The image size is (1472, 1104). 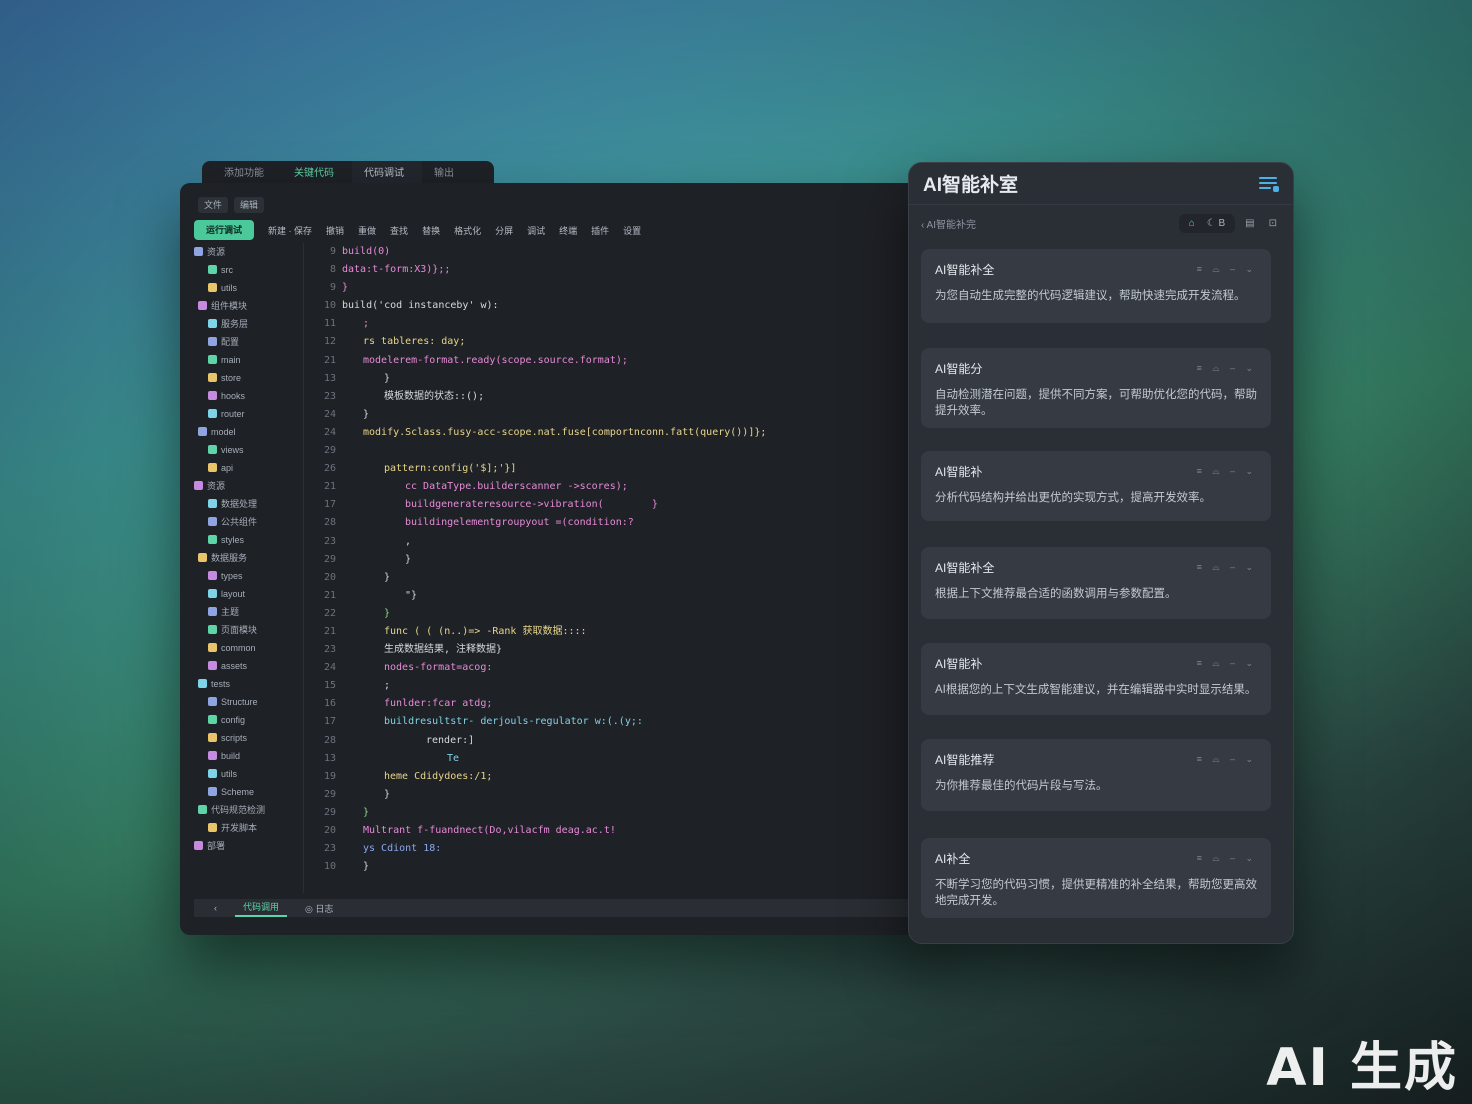 What do you see at coordinates (248, 378) in the screenshot?
I see `sidebar-item: store` at bounding box center [248, 378].